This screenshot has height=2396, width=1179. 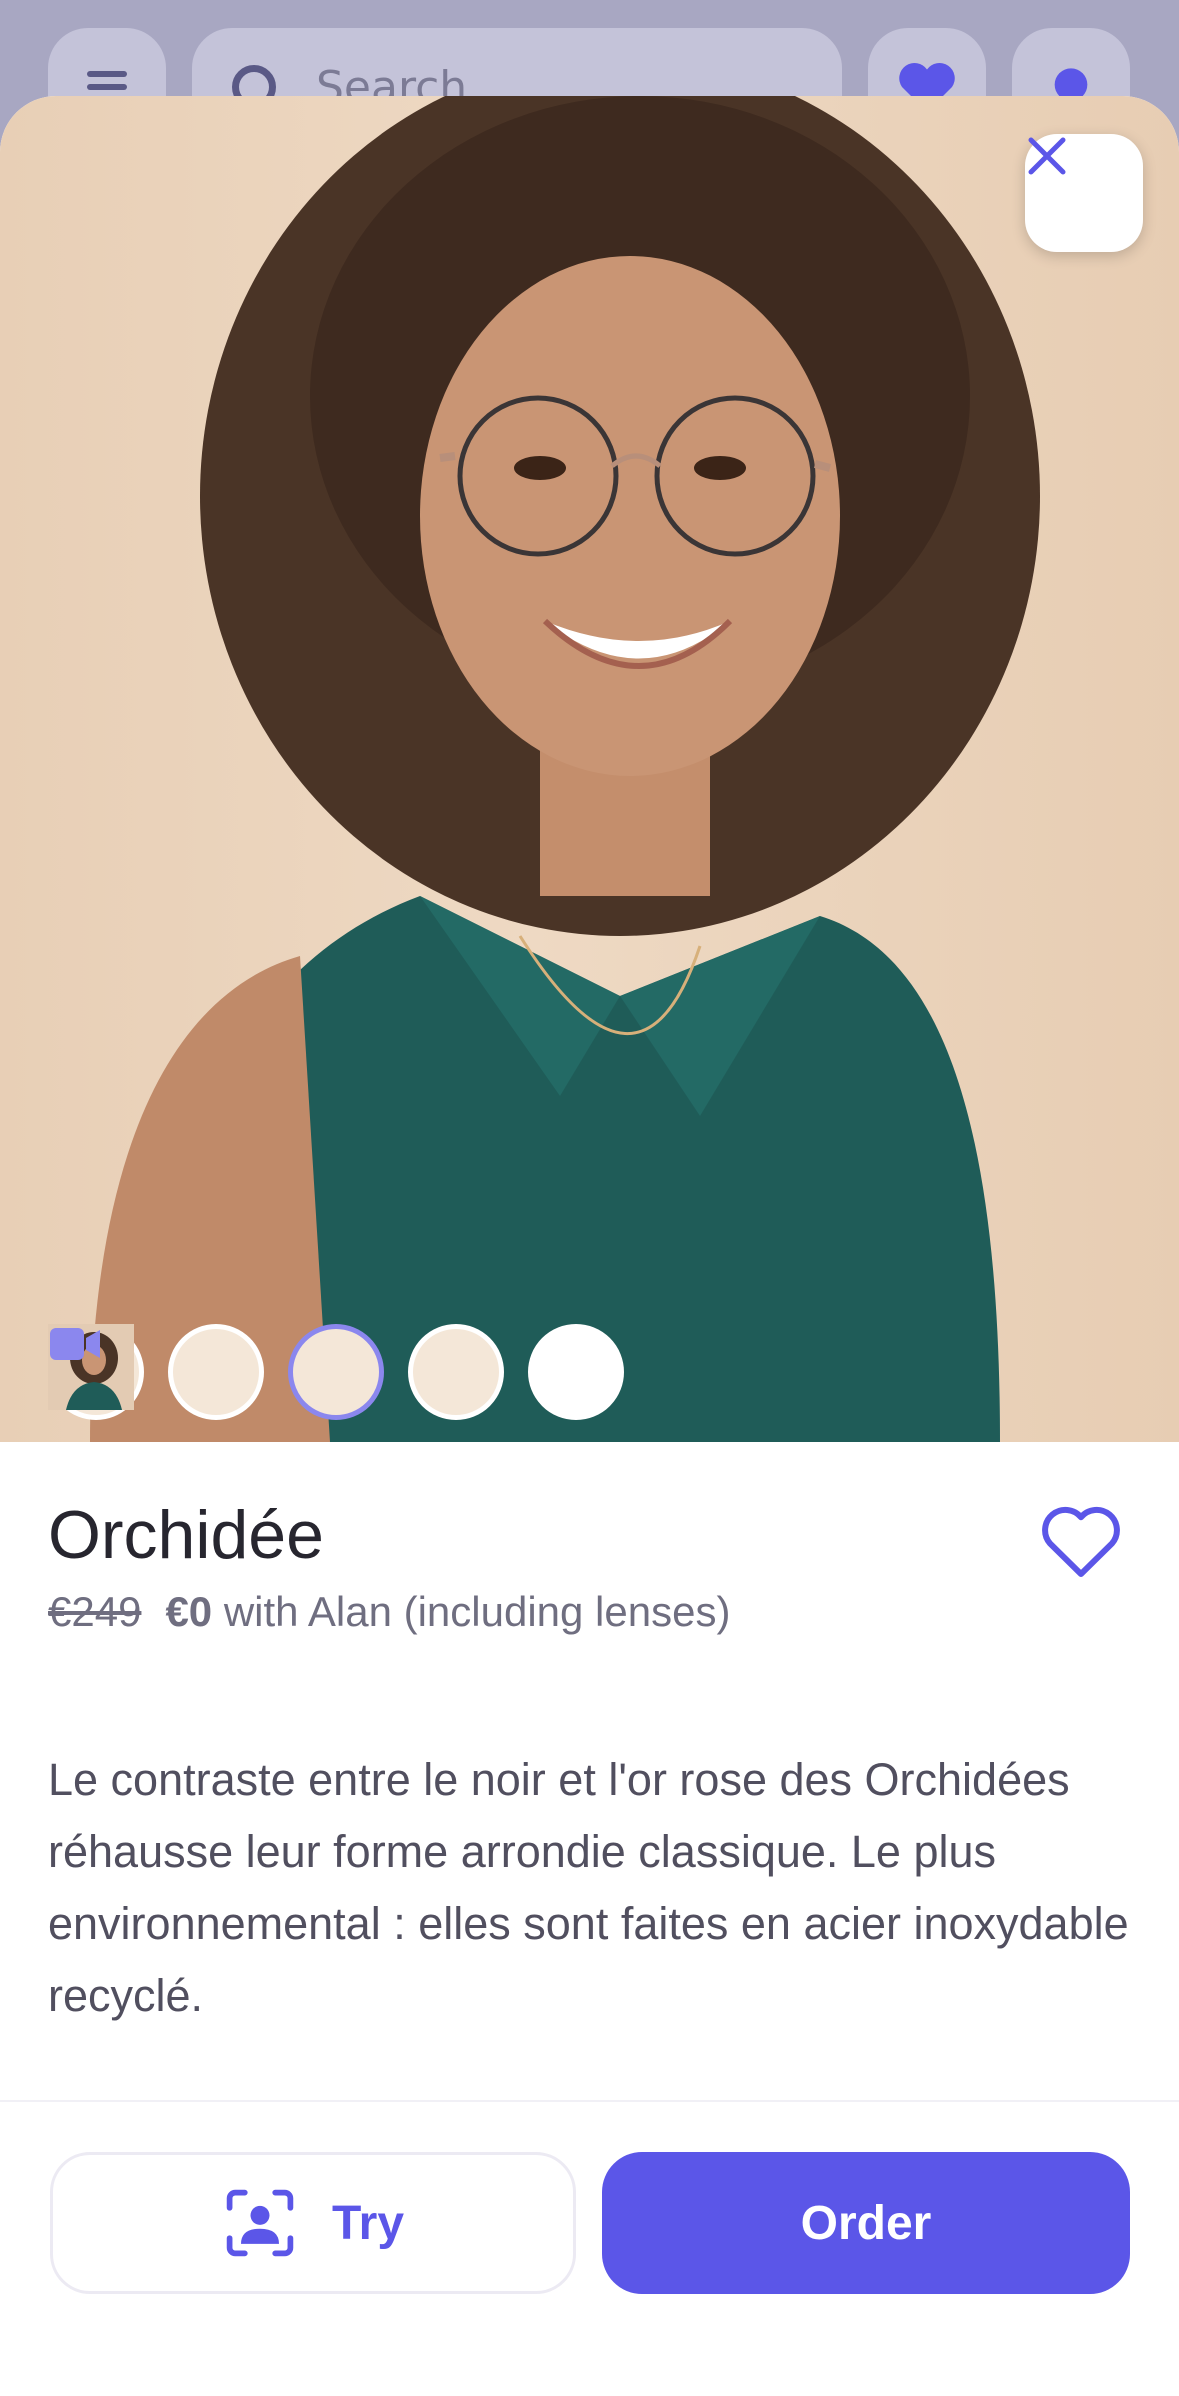 What do you see at coordinates (260, 2223) in the screenshot?
I see `face-scan-icon` at bounding box center [260, 2223].